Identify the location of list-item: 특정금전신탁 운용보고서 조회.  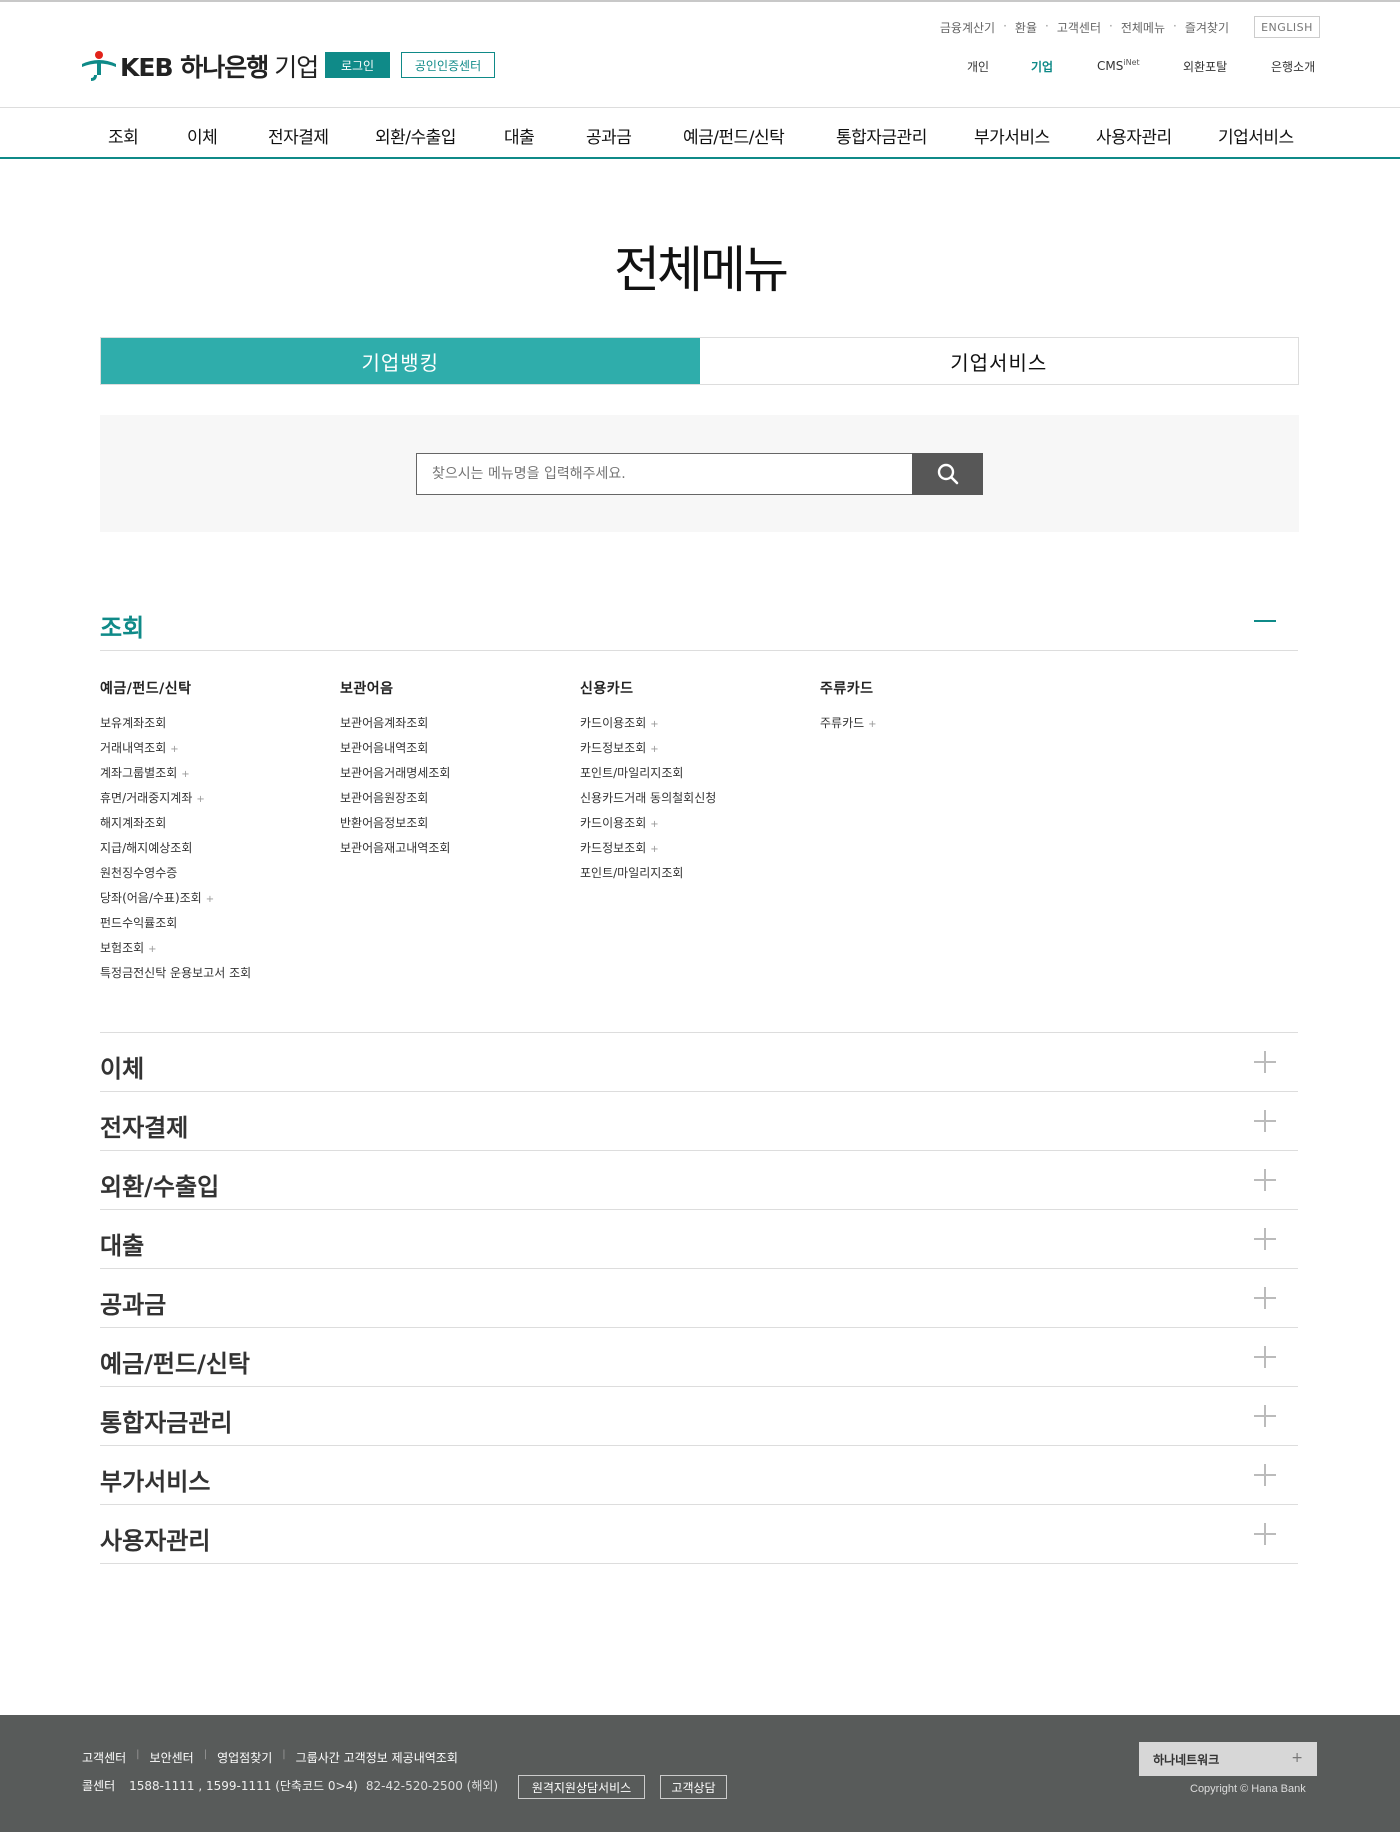
(220, 976).